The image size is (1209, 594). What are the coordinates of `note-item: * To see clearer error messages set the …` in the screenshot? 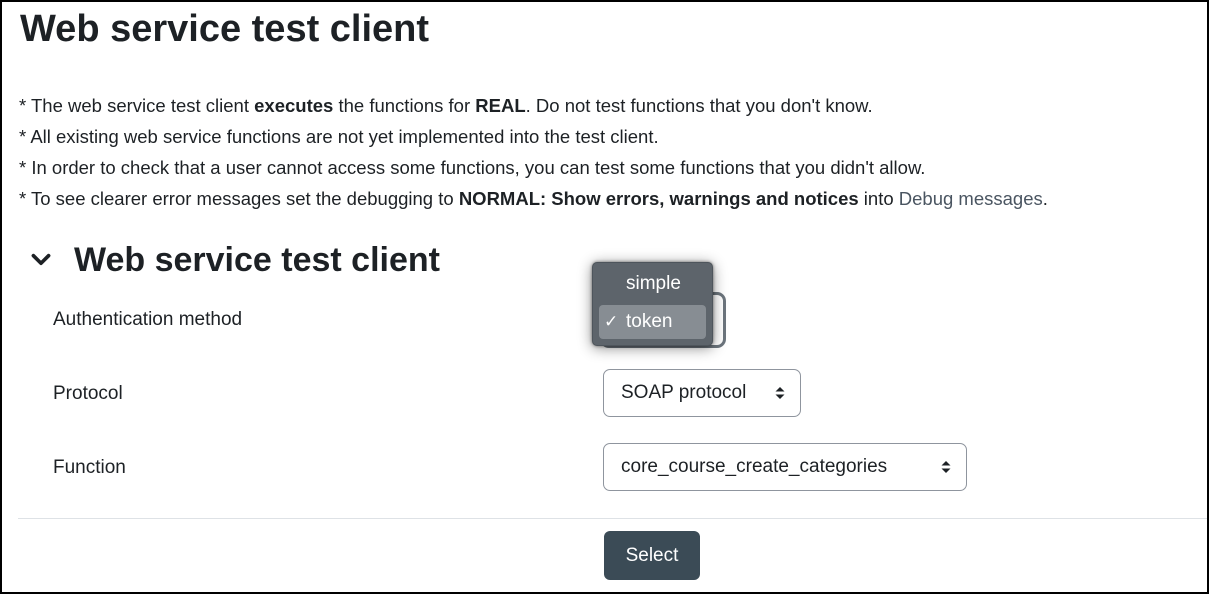 It's located at (533, 198).